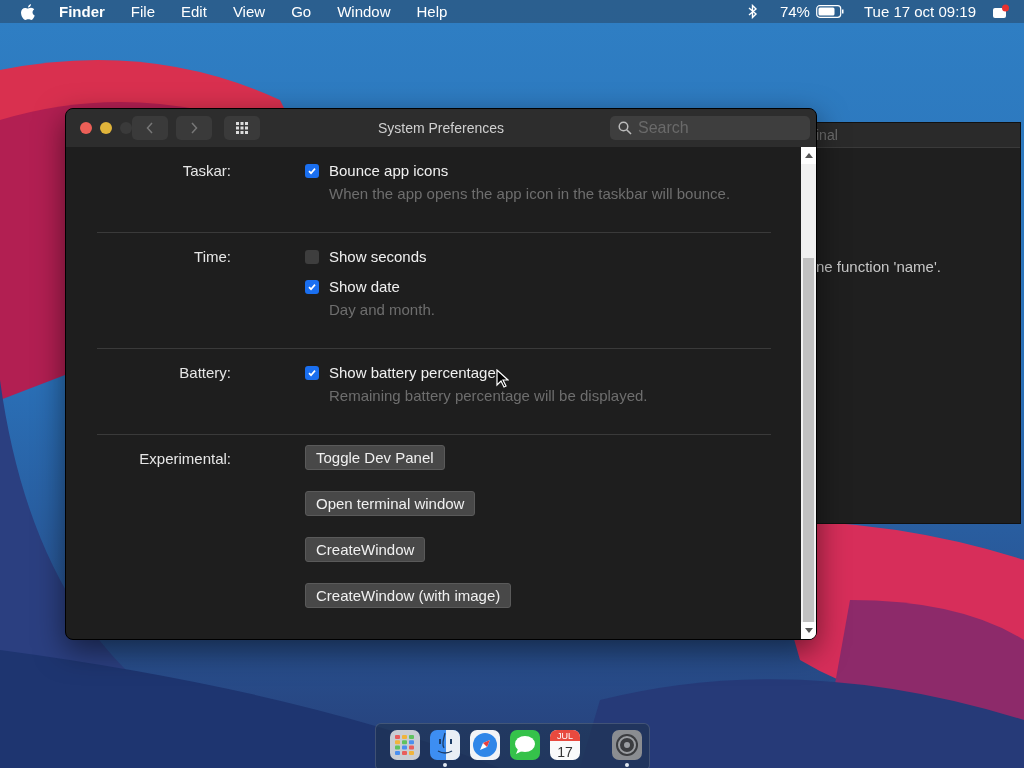  I want to click on app-grid-icon, so click(405, 745).